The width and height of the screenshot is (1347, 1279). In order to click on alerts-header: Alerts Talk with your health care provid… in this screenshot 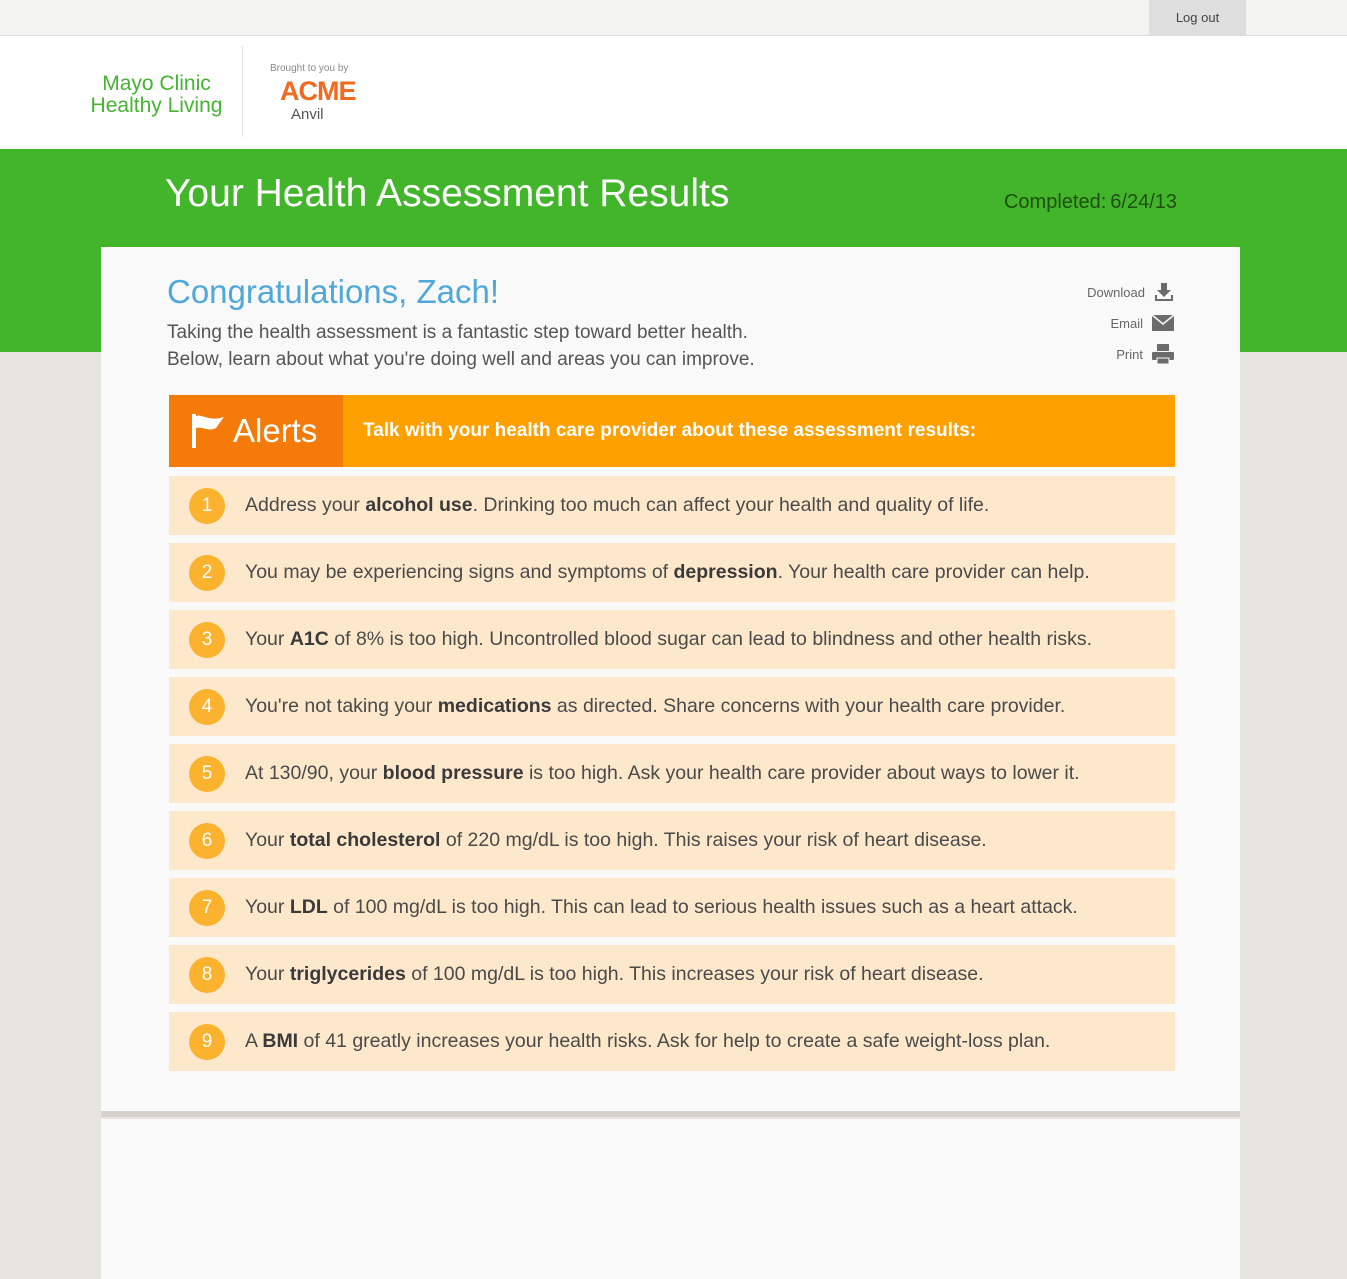, I will do `click(672, 431)`.